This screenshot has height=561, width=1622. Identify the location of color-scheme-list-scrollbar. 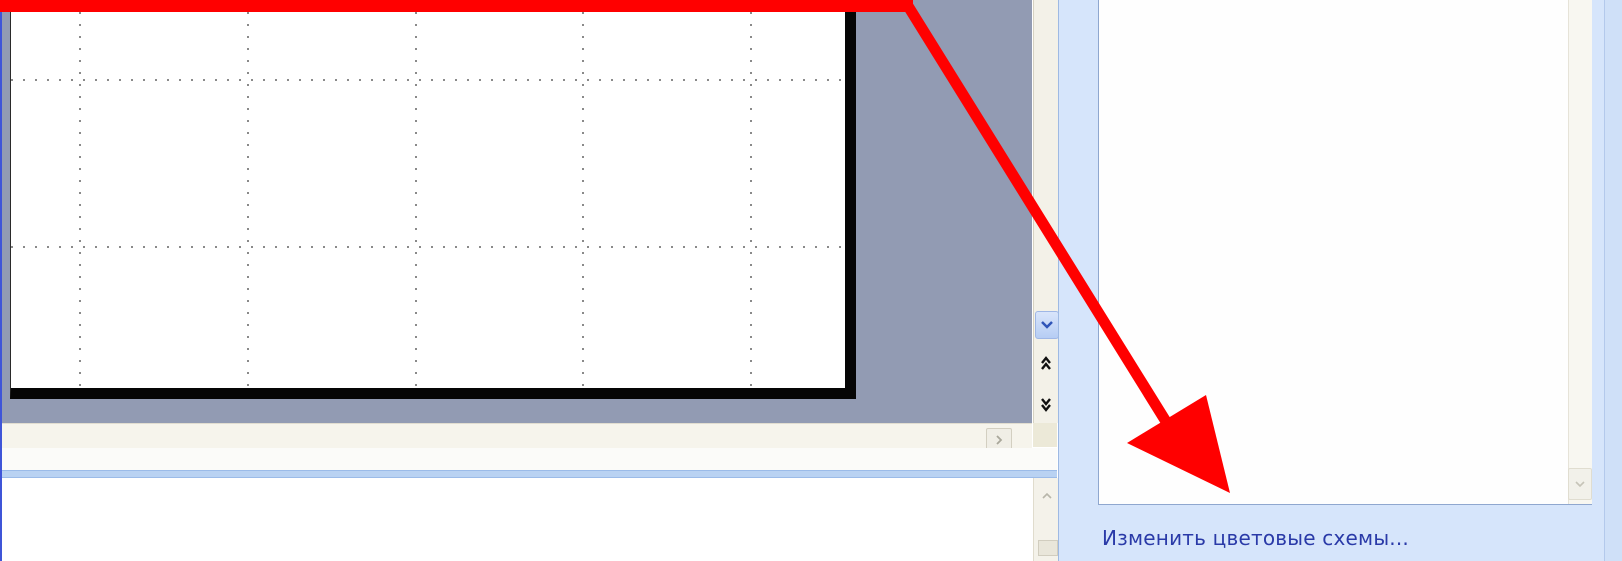
(1580, 252).